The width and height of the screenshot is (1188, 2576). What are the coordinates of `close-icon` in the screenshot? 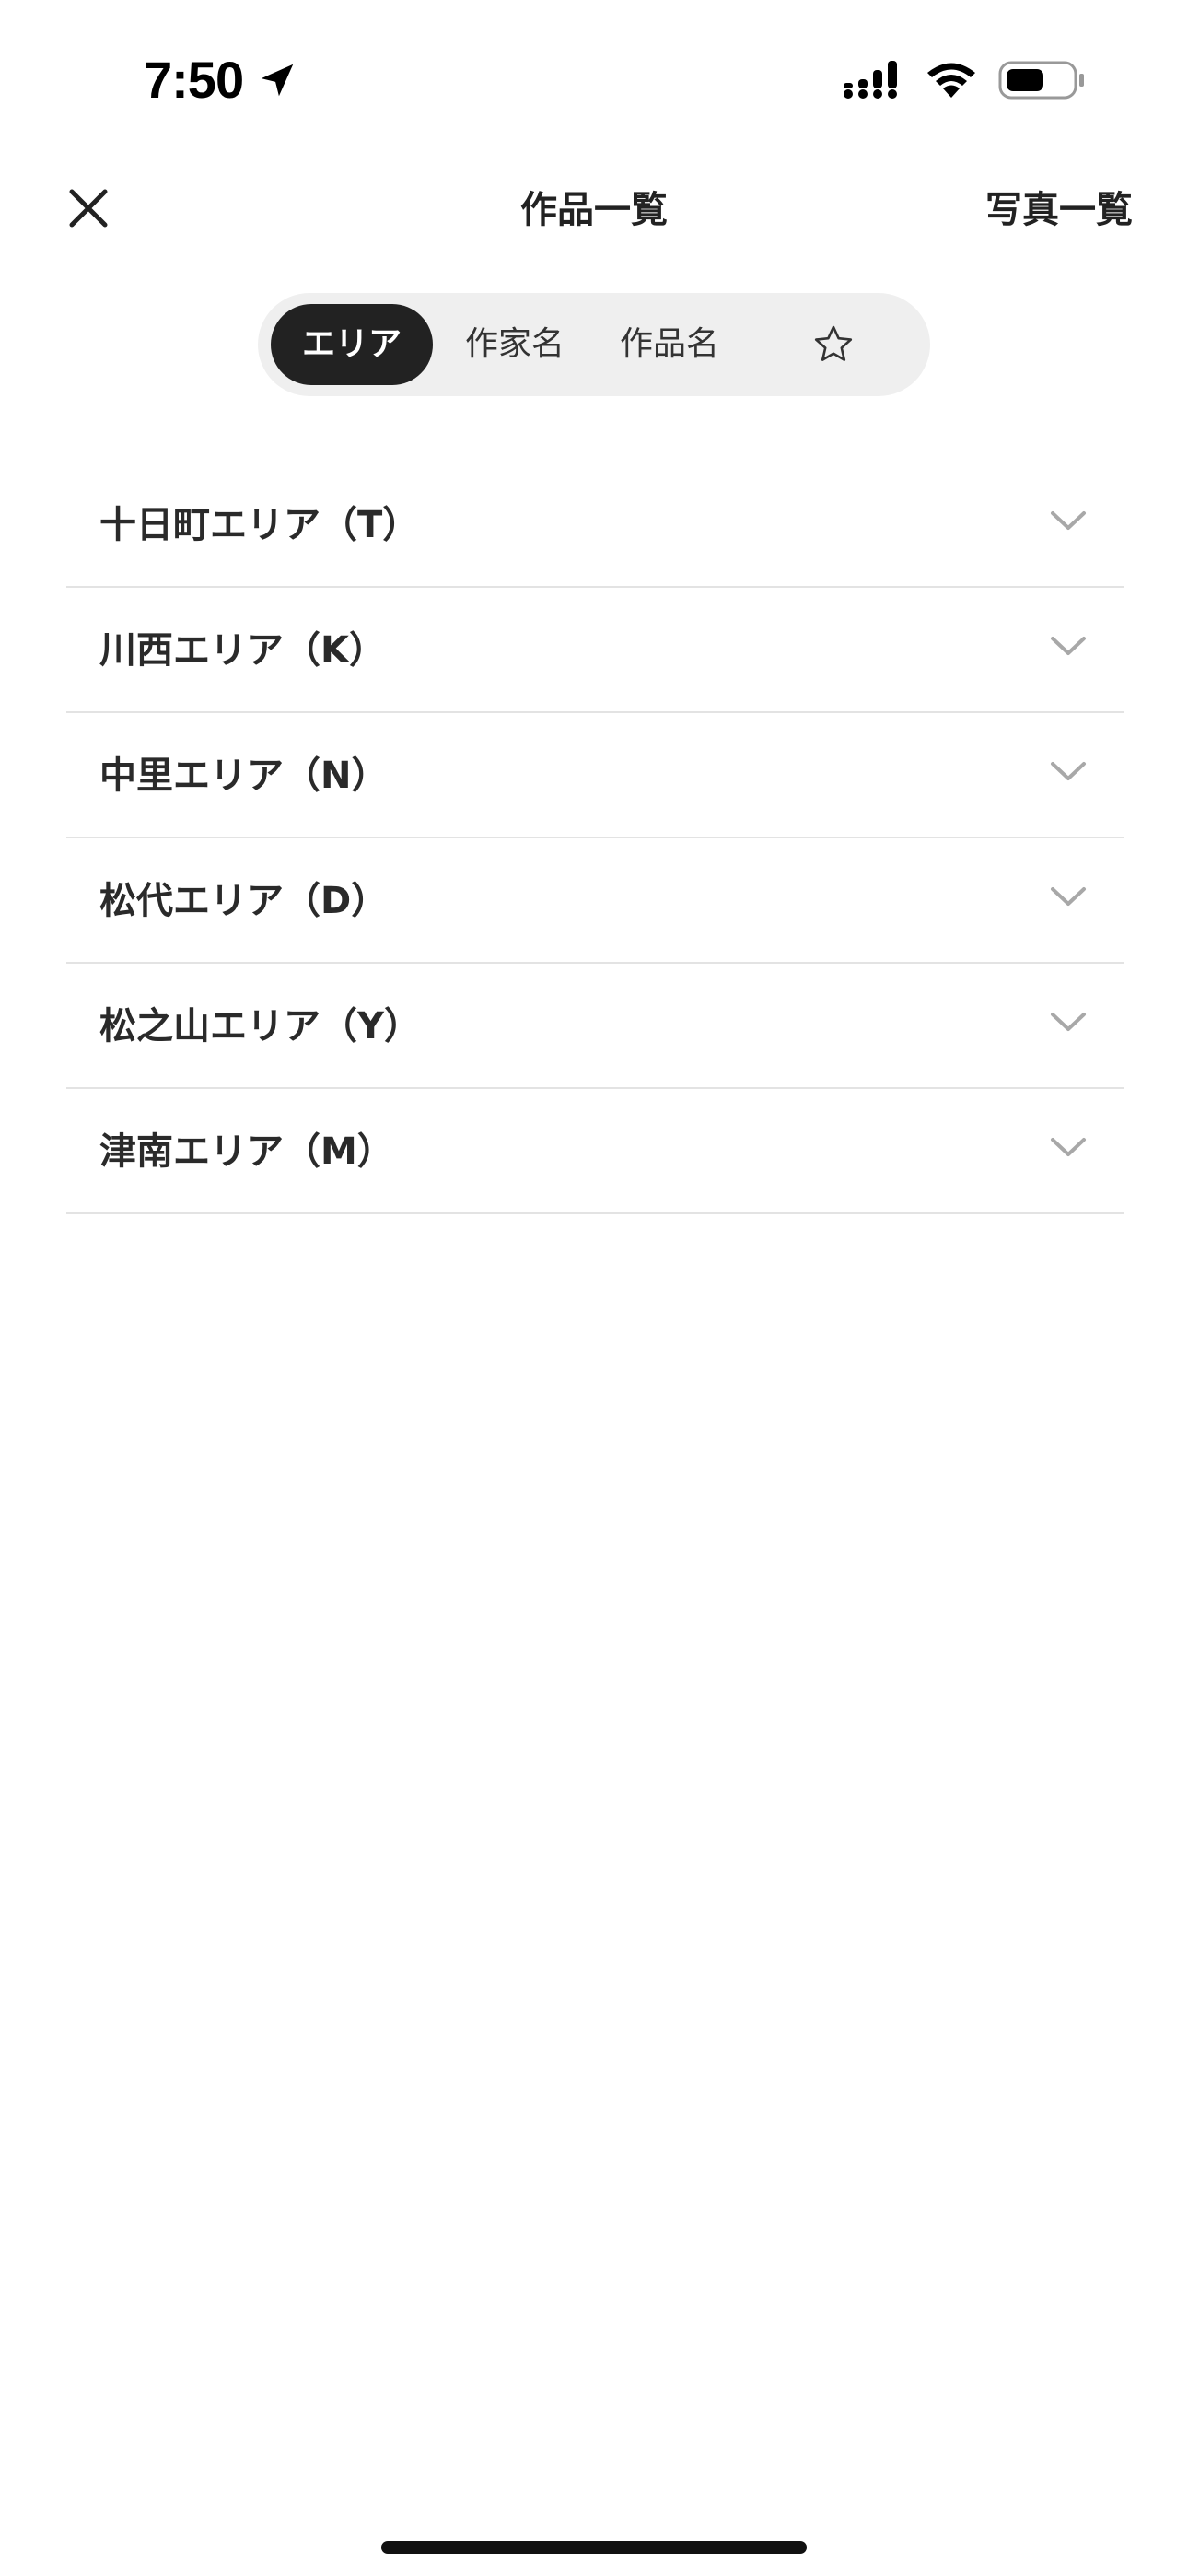 It's located at (88, 208).